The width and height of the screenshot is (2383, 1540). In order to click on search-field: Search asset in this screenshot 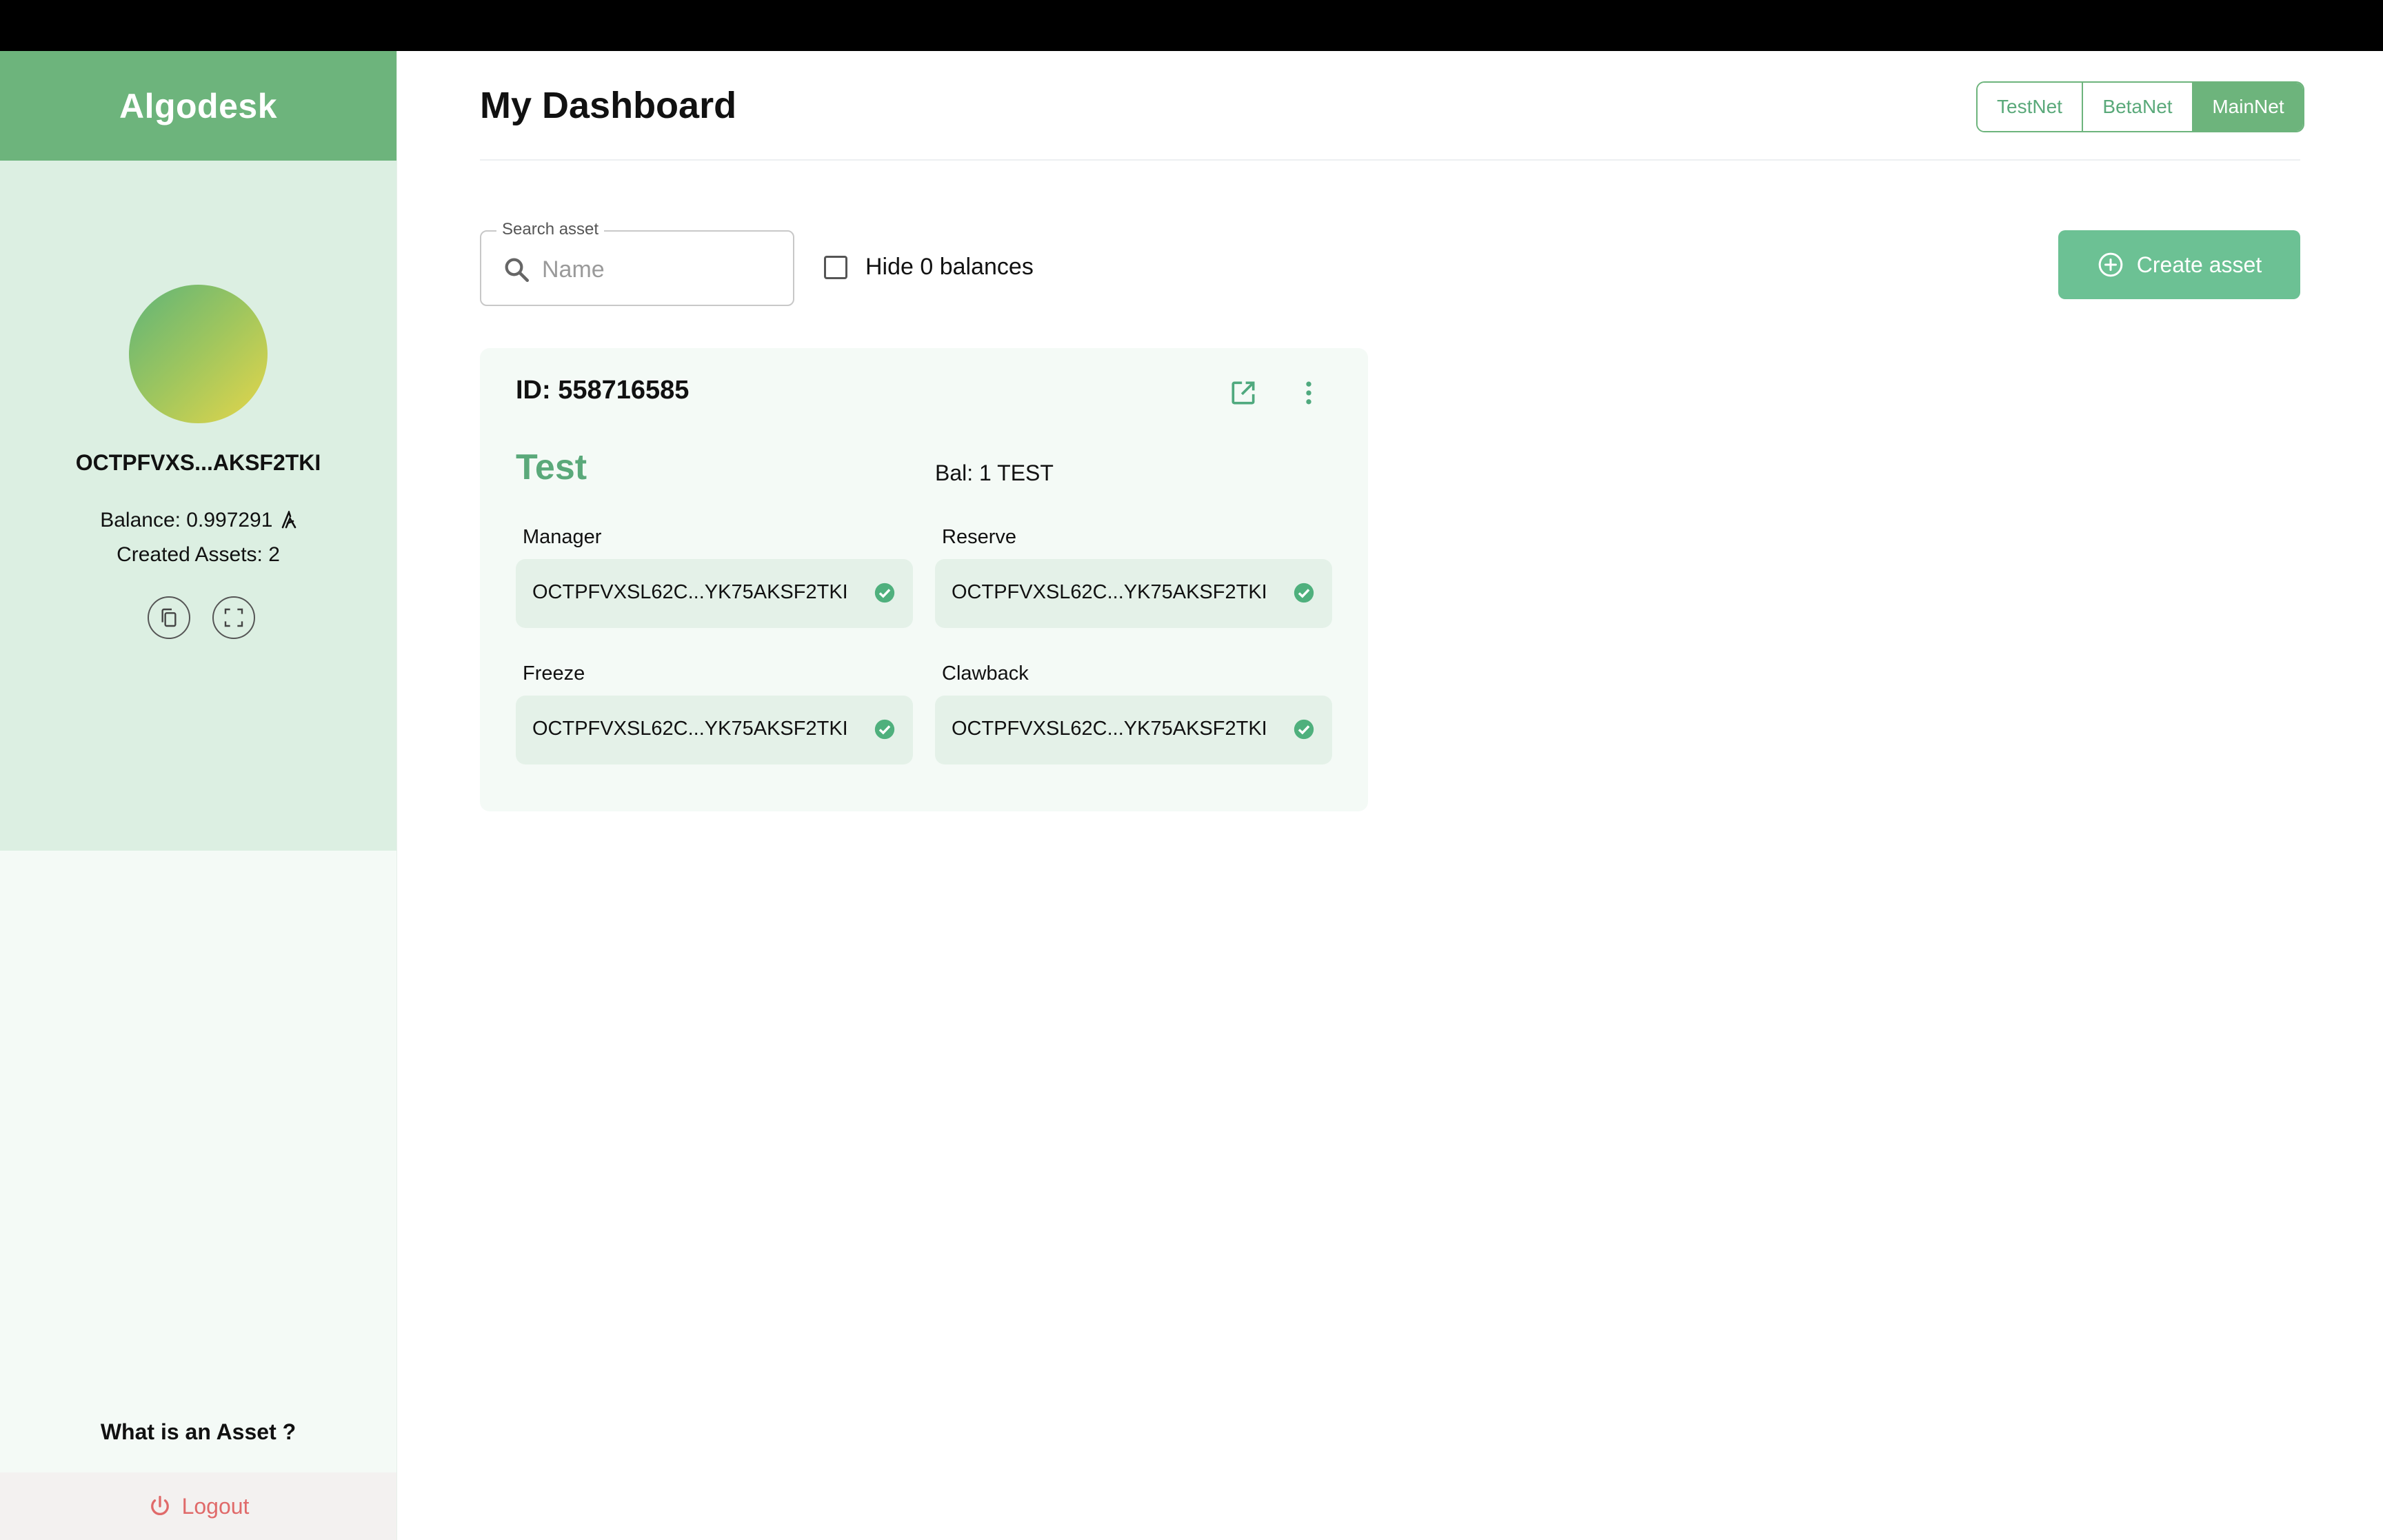, I will do `click(637, 263)`.